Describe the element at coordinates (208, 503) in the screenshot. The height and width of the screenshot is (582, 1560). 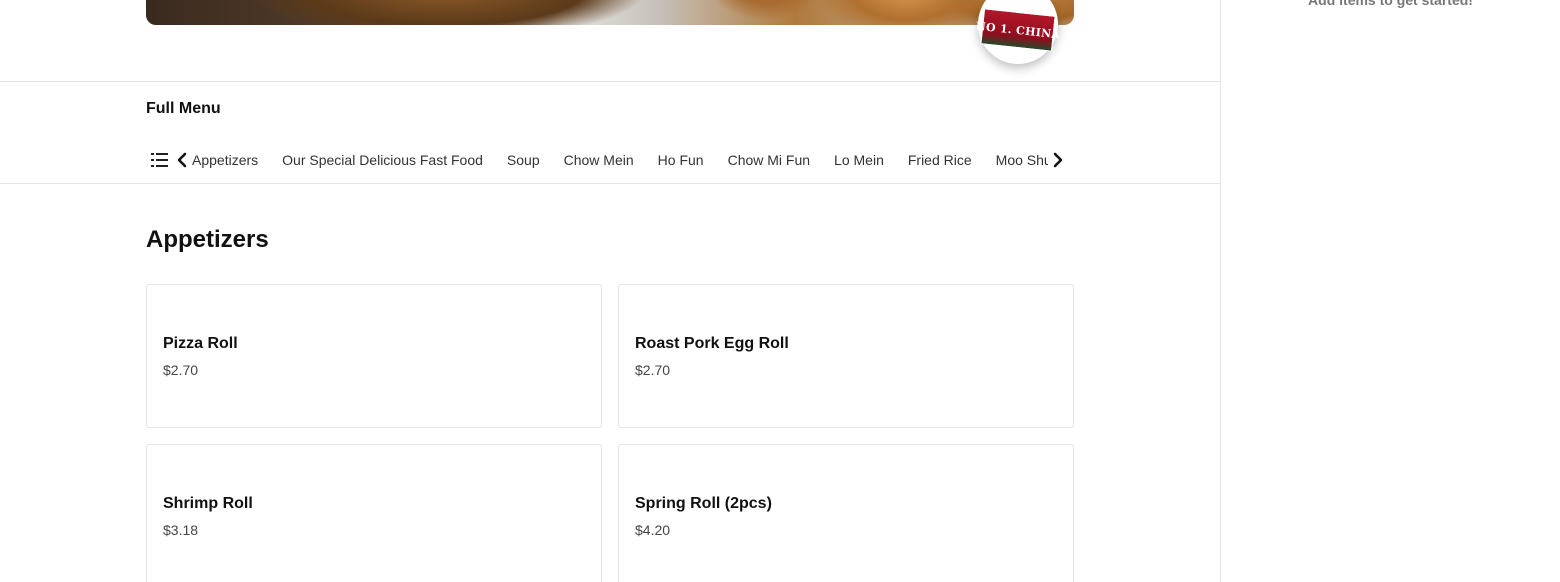
I see `item-name: Shrimp Roll` at that location.